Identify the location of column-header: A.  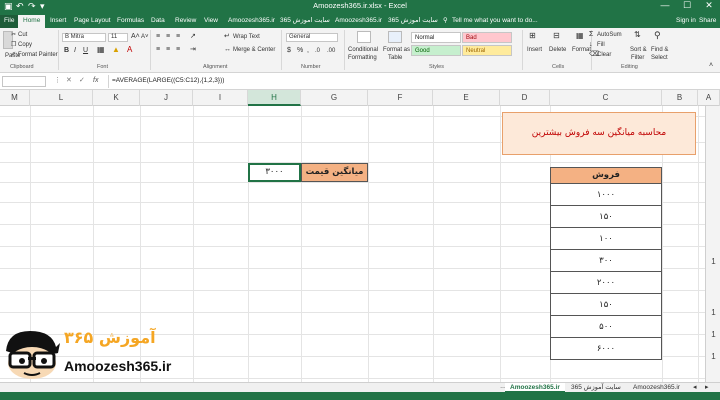
(709, 98).